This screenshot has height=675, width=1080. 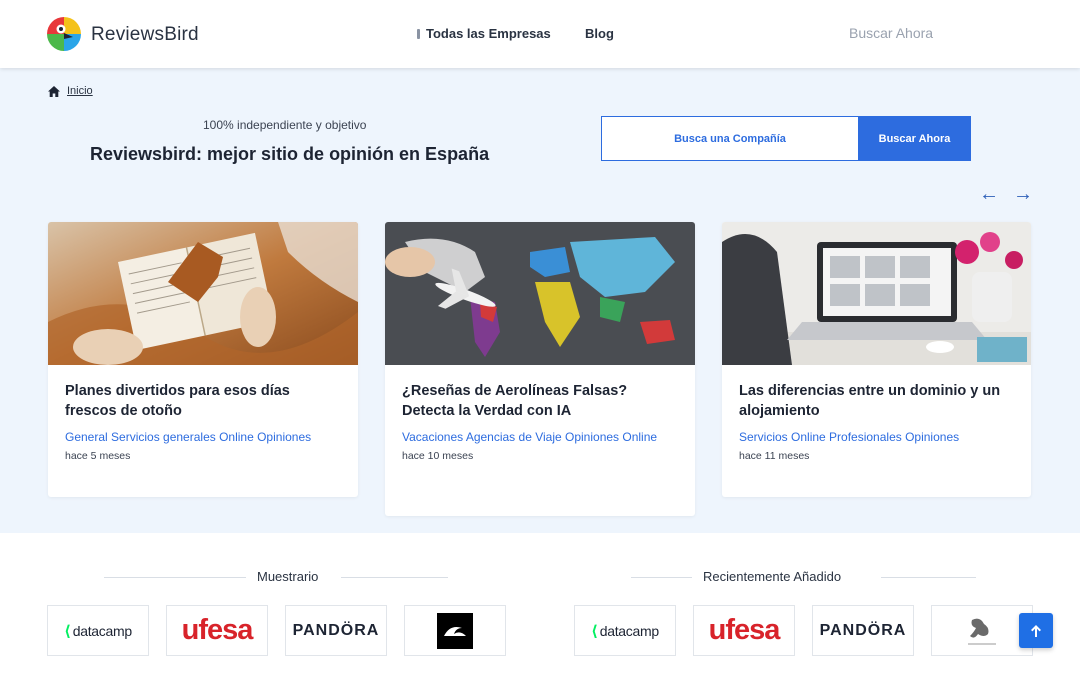 I want to click on recent-title: Recientemente Añadido, so click(x=772, y=576).